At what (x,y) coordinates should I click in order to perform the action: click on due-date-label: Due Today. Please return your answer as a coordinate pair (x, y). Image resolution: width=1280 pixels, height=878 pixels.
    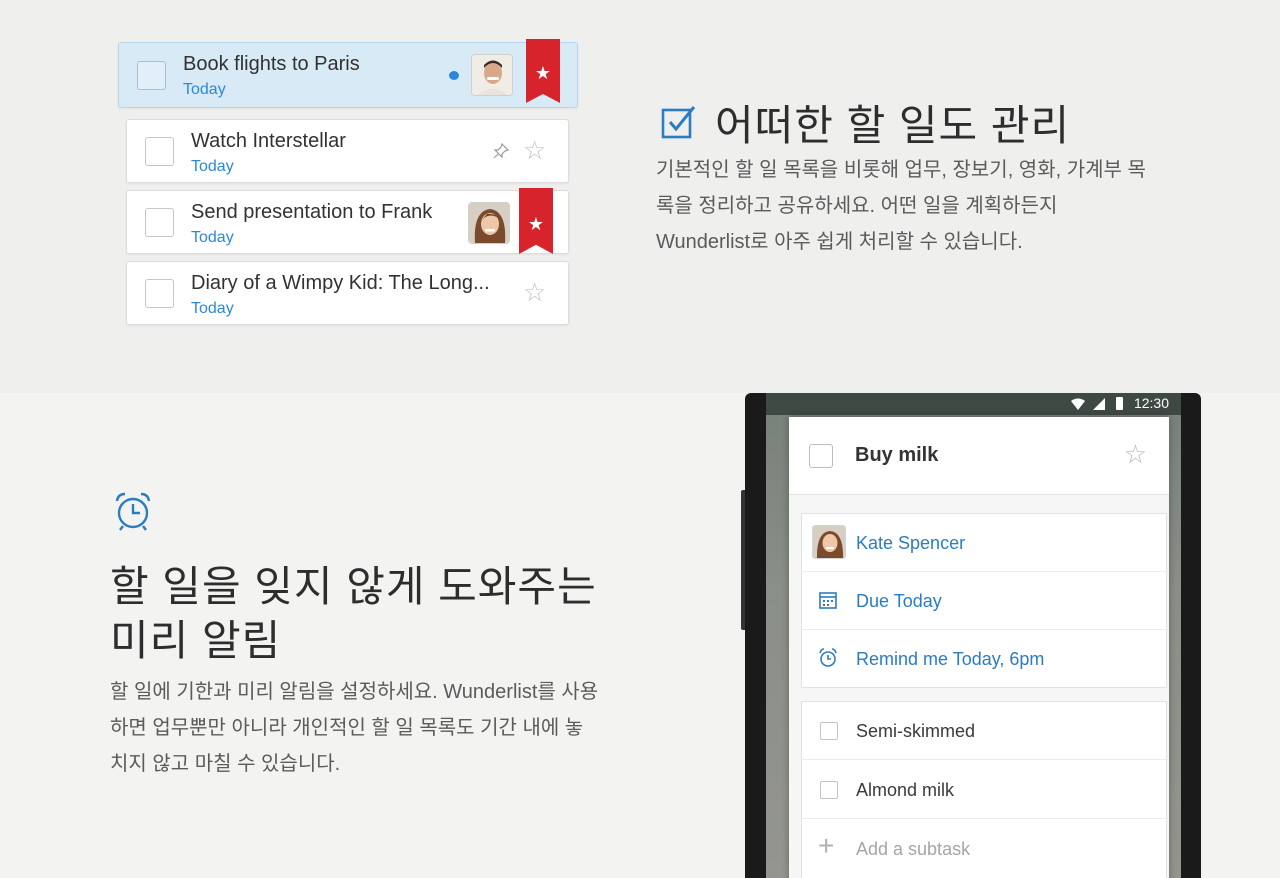
    Looking at the image, I should click on (899, 601).